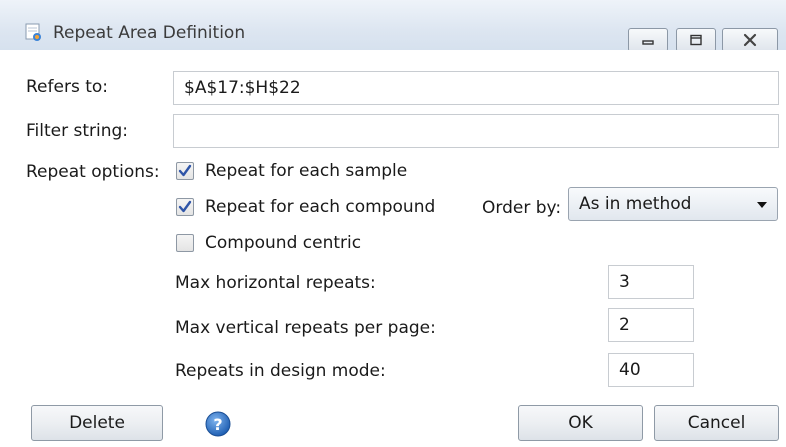  I want to click on filter-string-label: Filter string:, so click(77, 131).